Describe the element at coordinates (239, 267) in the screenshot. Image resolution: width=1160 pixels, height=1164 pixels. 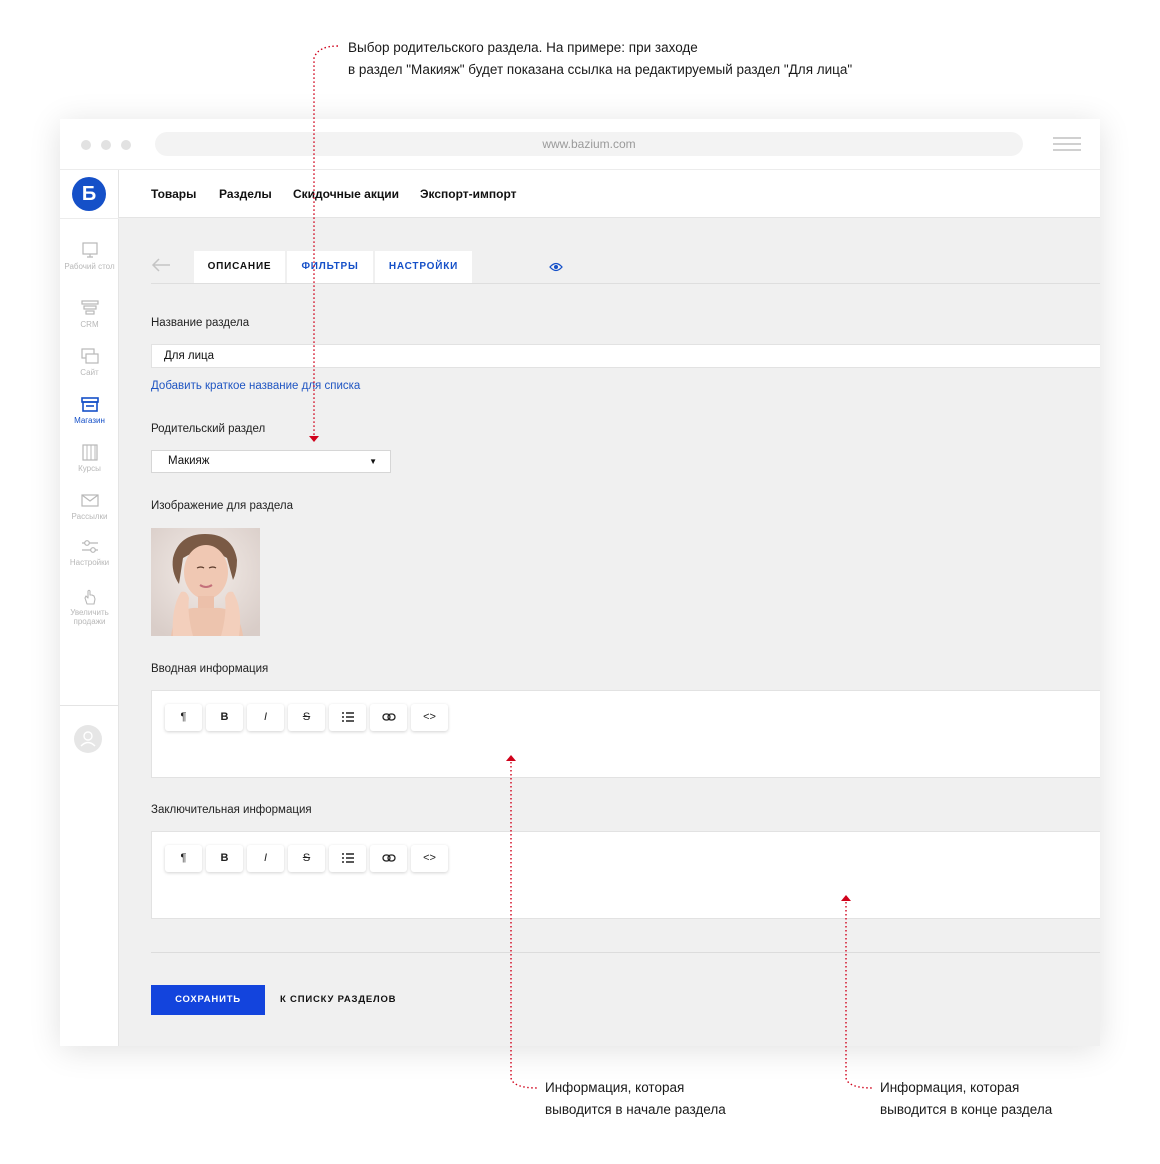
I see `tab-description: ОПИСАНИЕ` at that location.